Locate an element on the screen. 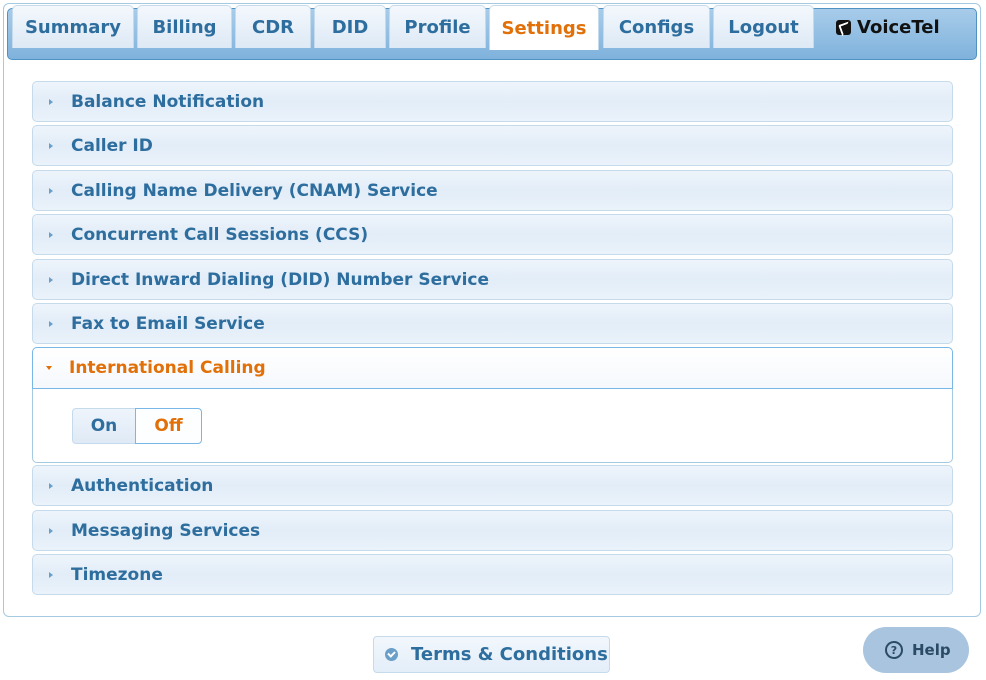  terms-label: Terms & Conditions is located at coordinates (509, 654).